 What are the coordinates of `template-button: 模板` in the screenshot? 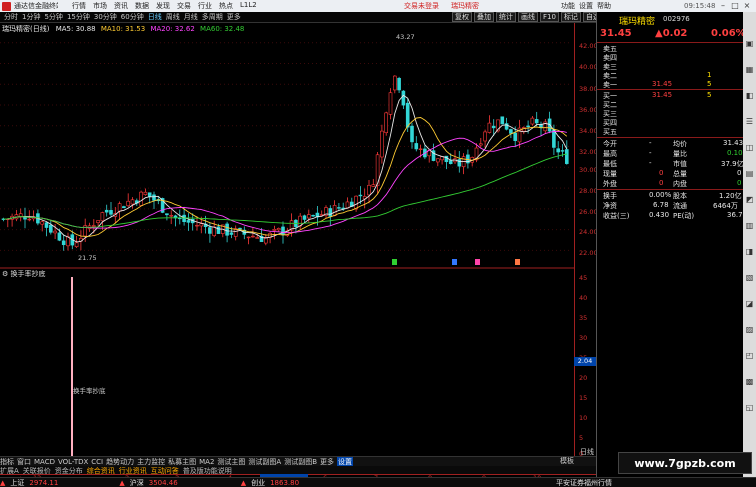 It's located at (567, 461).